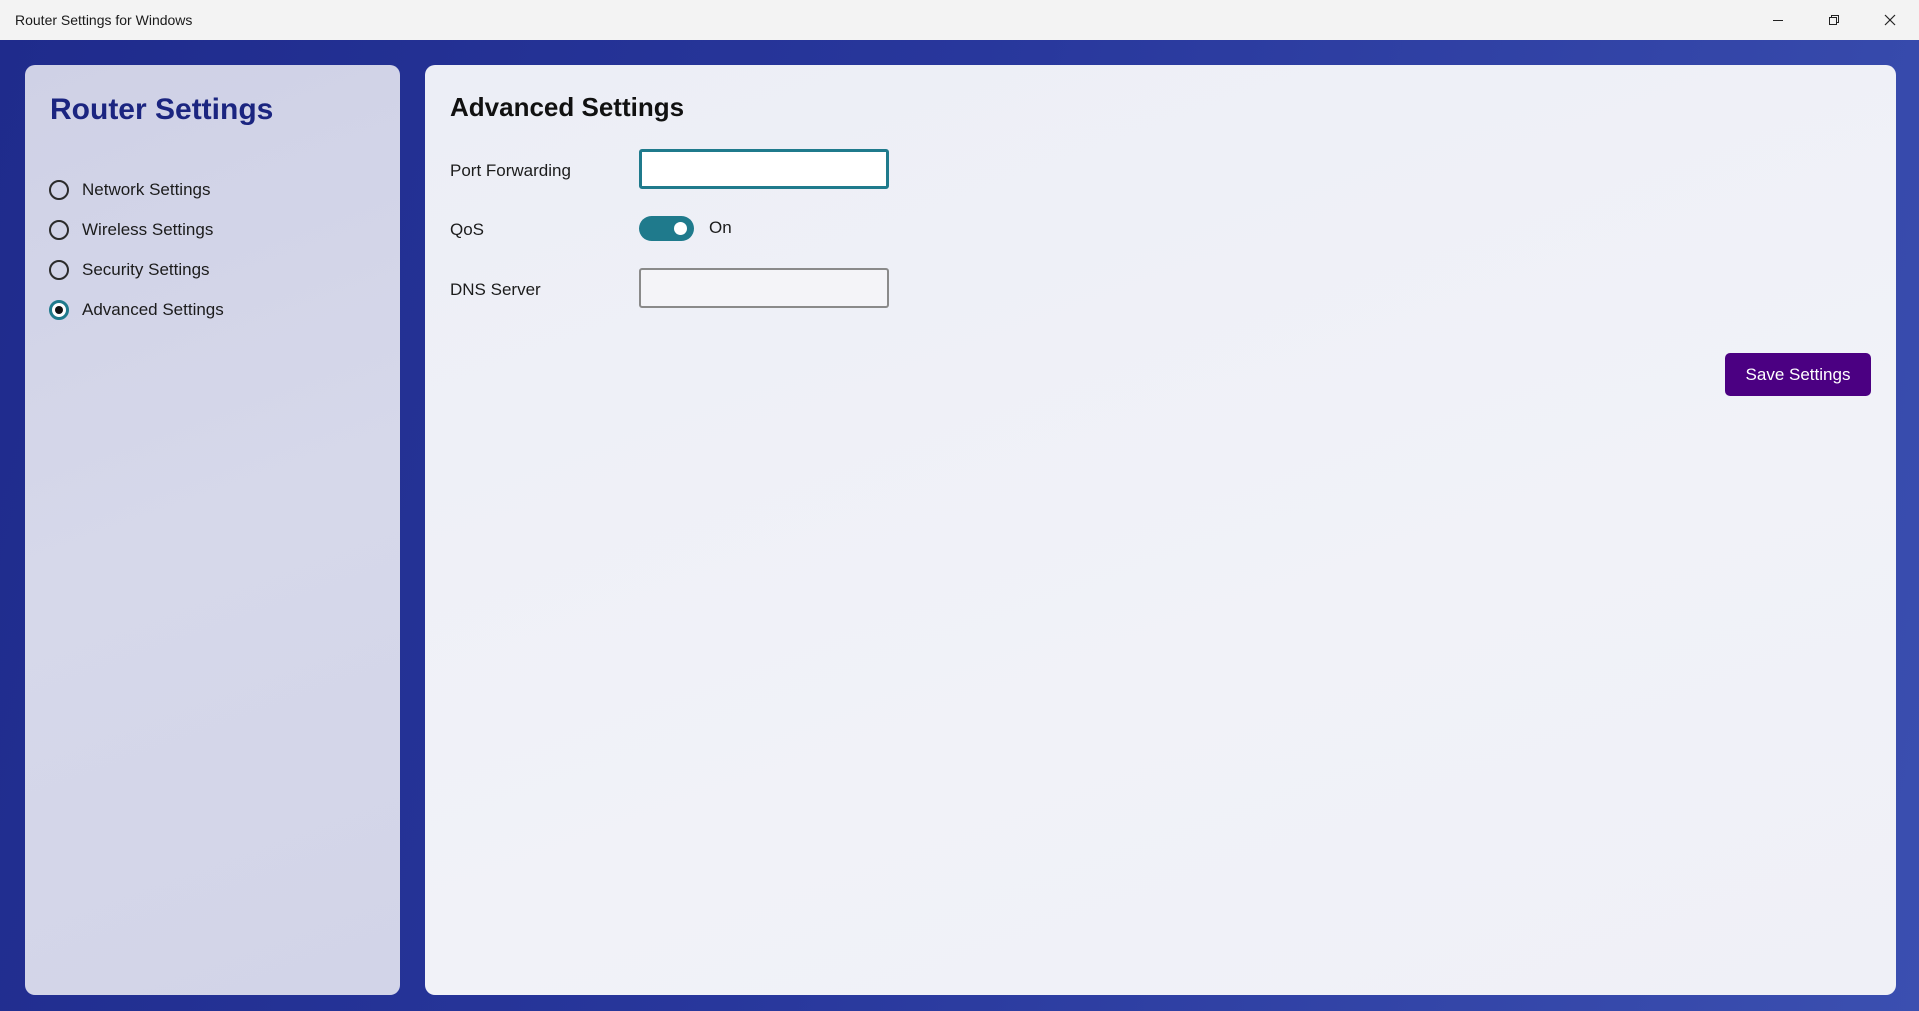  Describe the element at coordinates (1798, 374) in the screenshot. I see `save-settings-button: Save Settings` at that location.